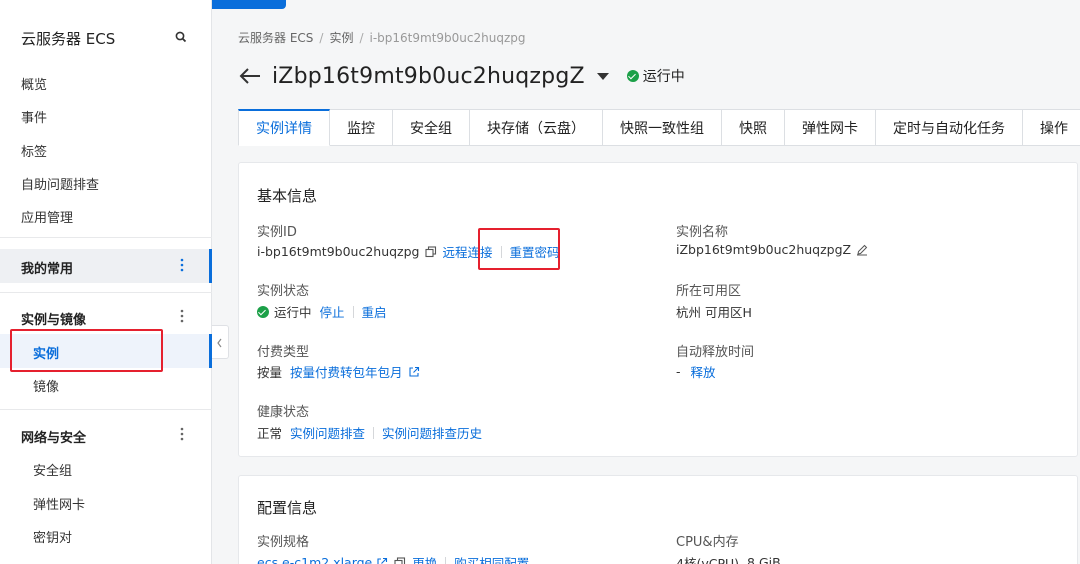 This screenshot has height=564, width=1080. Describe the element at coordinates (361, 127) in the screenshot. I see `tab-monitor: 监控` at that location.